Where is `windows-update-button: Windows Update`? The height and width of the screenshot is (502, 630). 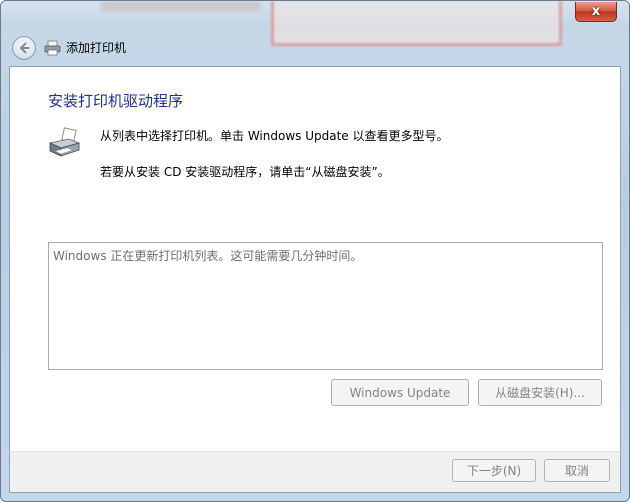
windows-update-button: Windows Update is located at coordinates (400, 392).